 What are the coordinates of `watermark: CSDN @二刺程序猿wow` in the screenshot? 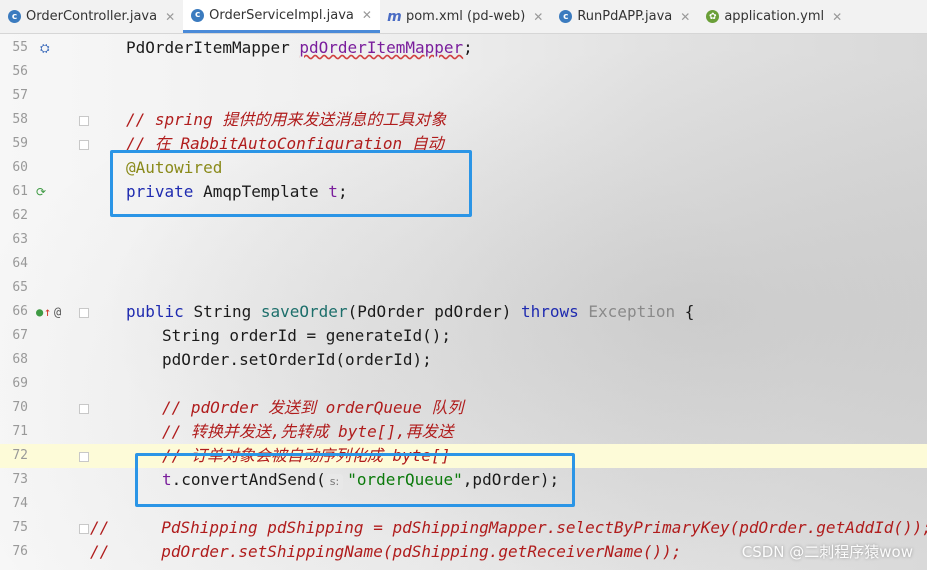 It's located at (827, 552).